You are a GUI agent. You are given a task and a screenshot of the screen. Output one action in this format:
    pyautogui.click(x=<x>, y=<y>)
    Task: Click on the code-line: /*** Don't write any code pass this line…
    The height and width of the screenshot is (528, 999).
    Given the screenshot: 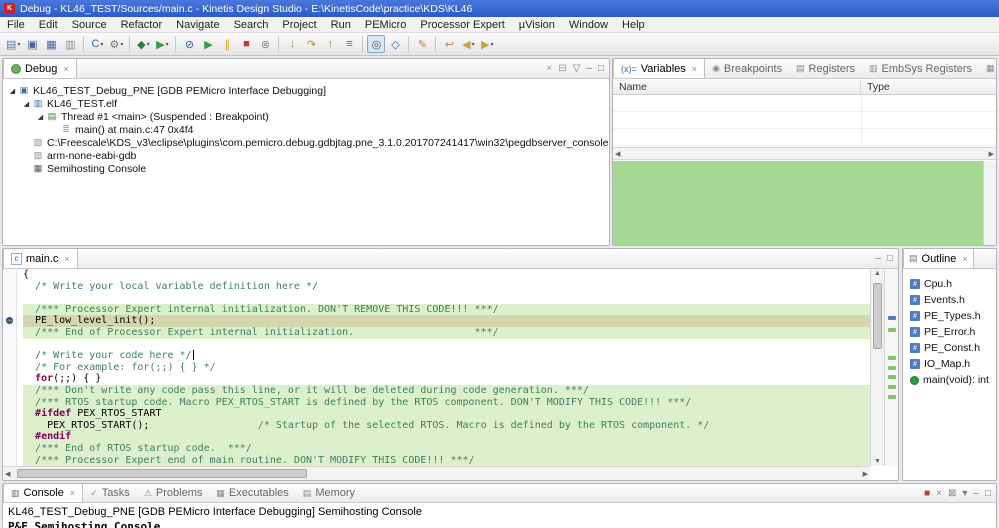 What is the action you would take?
    pyautogui.click(x=446, y=390)
    